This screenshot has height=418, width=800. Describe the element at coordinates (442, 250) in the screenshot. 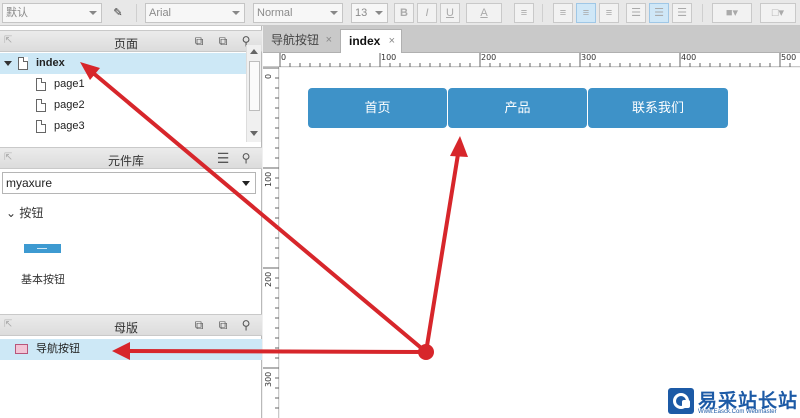

I see `arrow-to-canvas-button` at that location.